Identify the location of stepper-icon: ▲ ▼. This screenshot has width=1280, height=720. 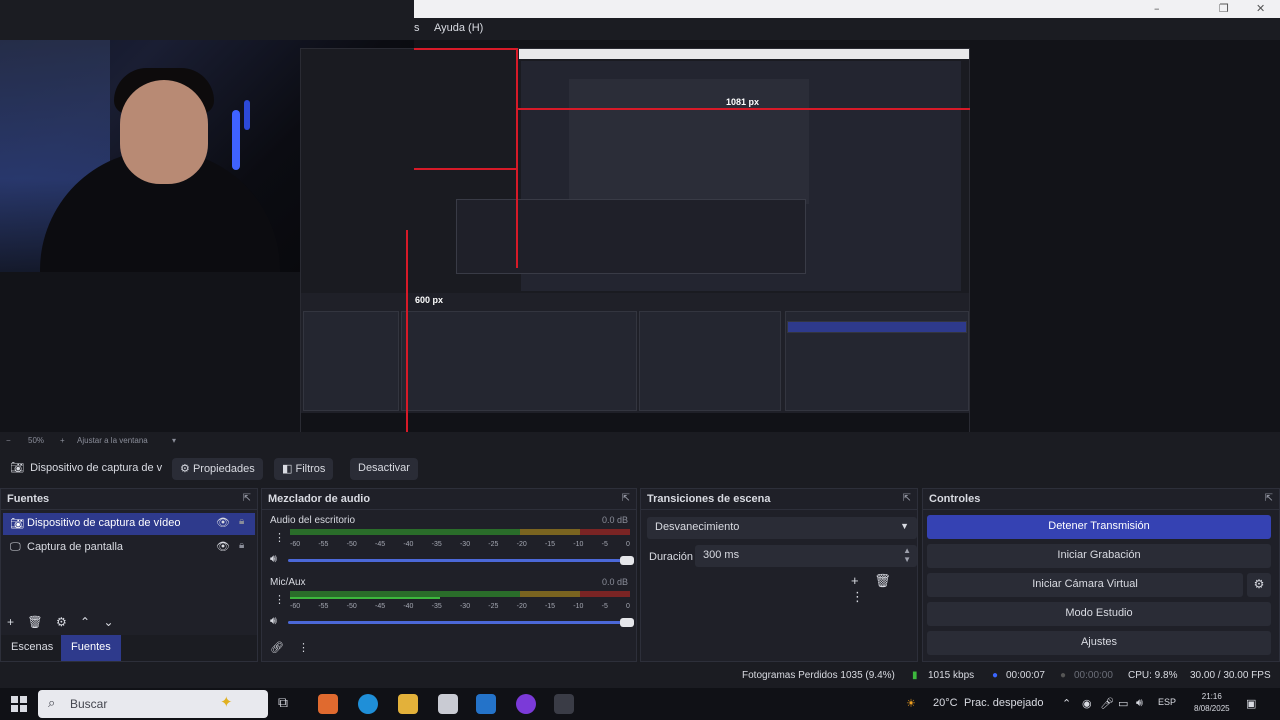
(907, 555).